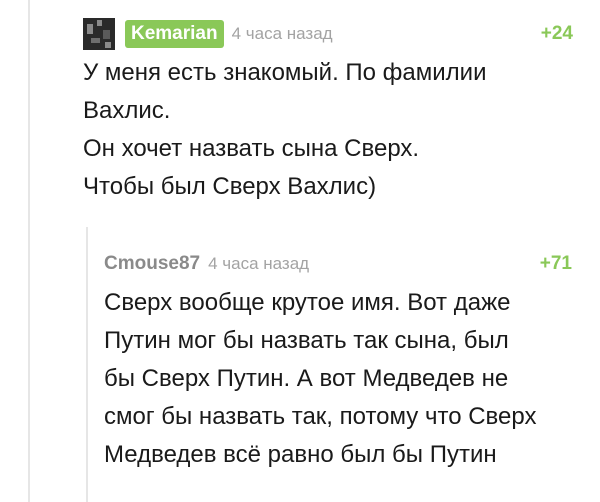  I want to click on thread-line, so click(29, 251).